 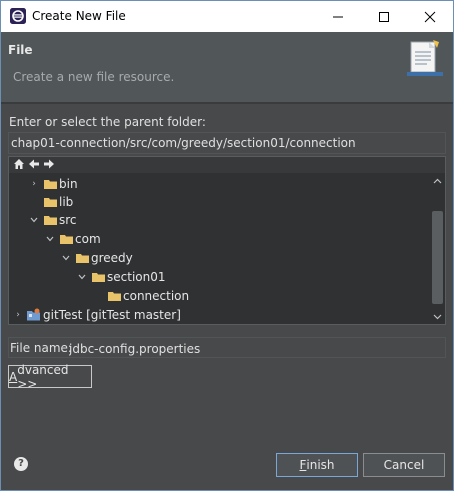 I want to click on forward-arrow-icon, so click(x=49, y=164).